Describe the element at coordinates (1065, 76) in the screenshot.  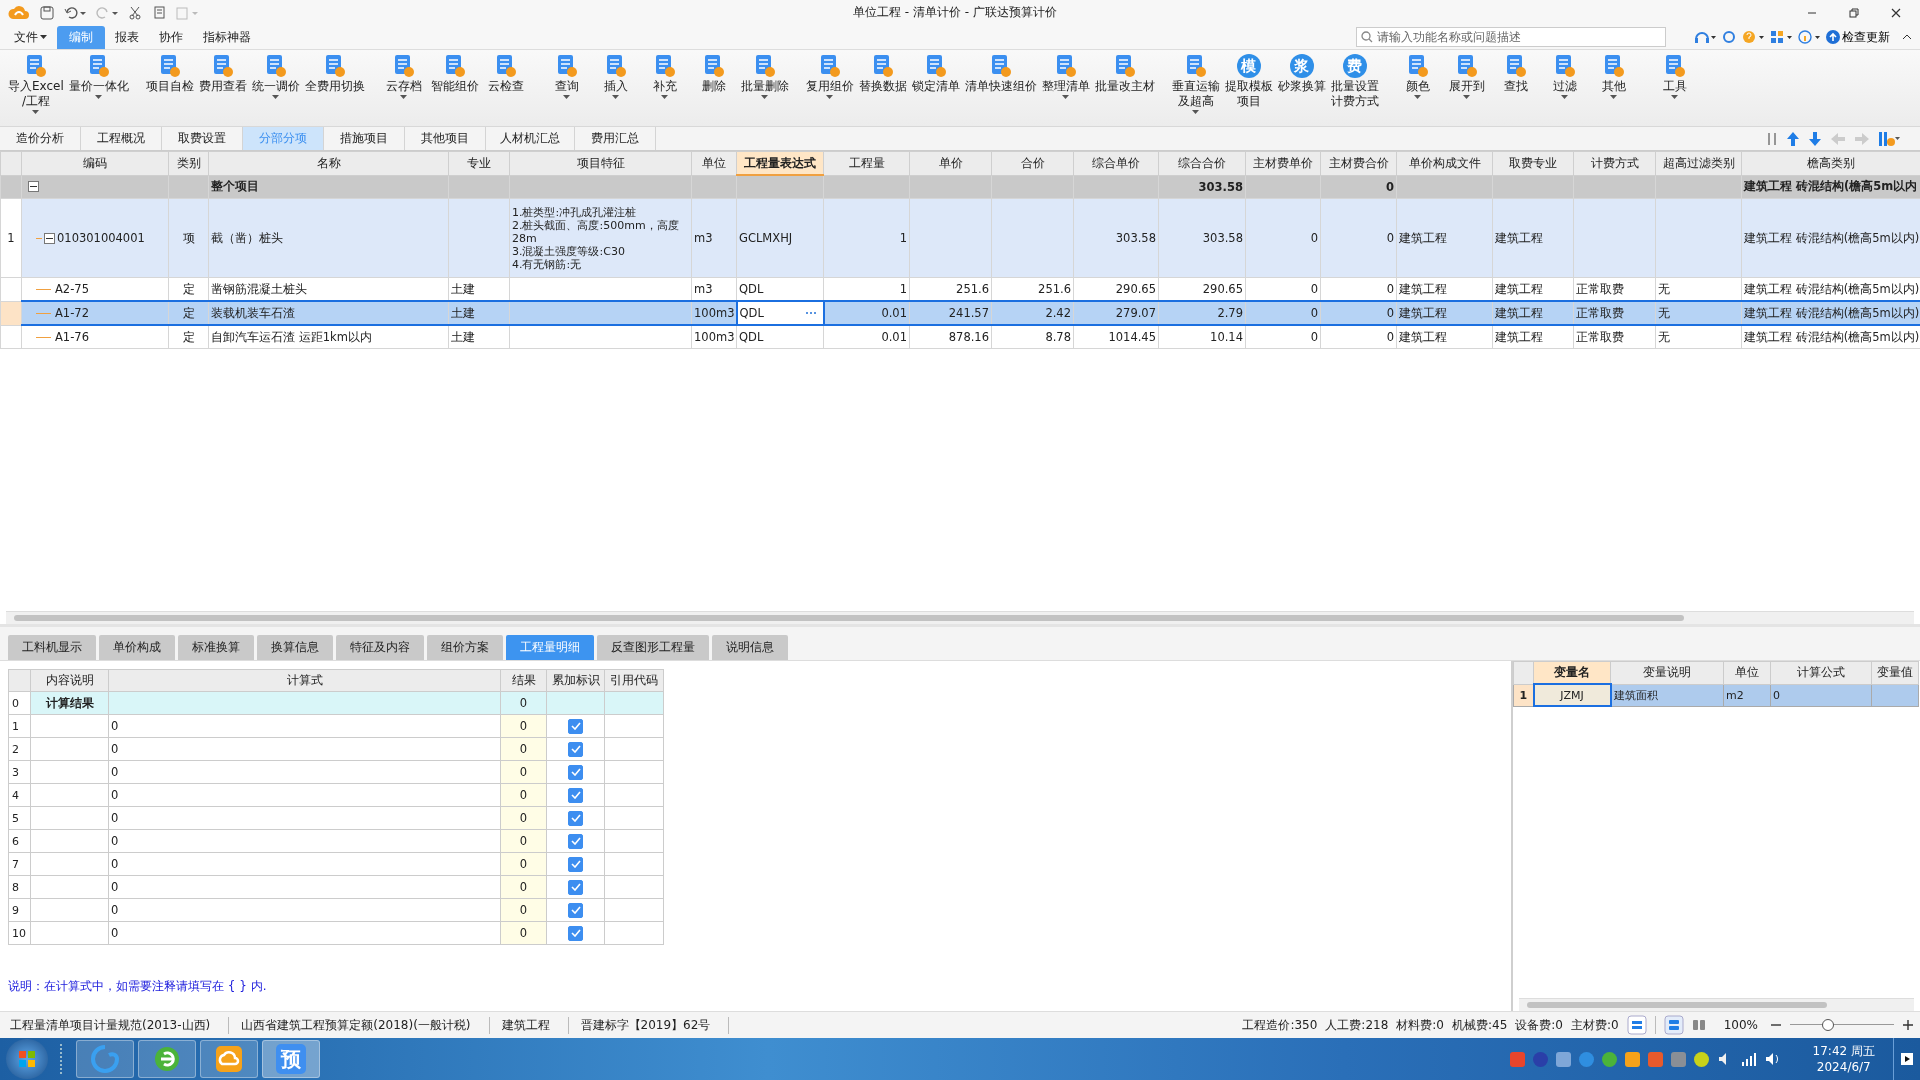
I see `toolbar-button: 整理清单` at that location.